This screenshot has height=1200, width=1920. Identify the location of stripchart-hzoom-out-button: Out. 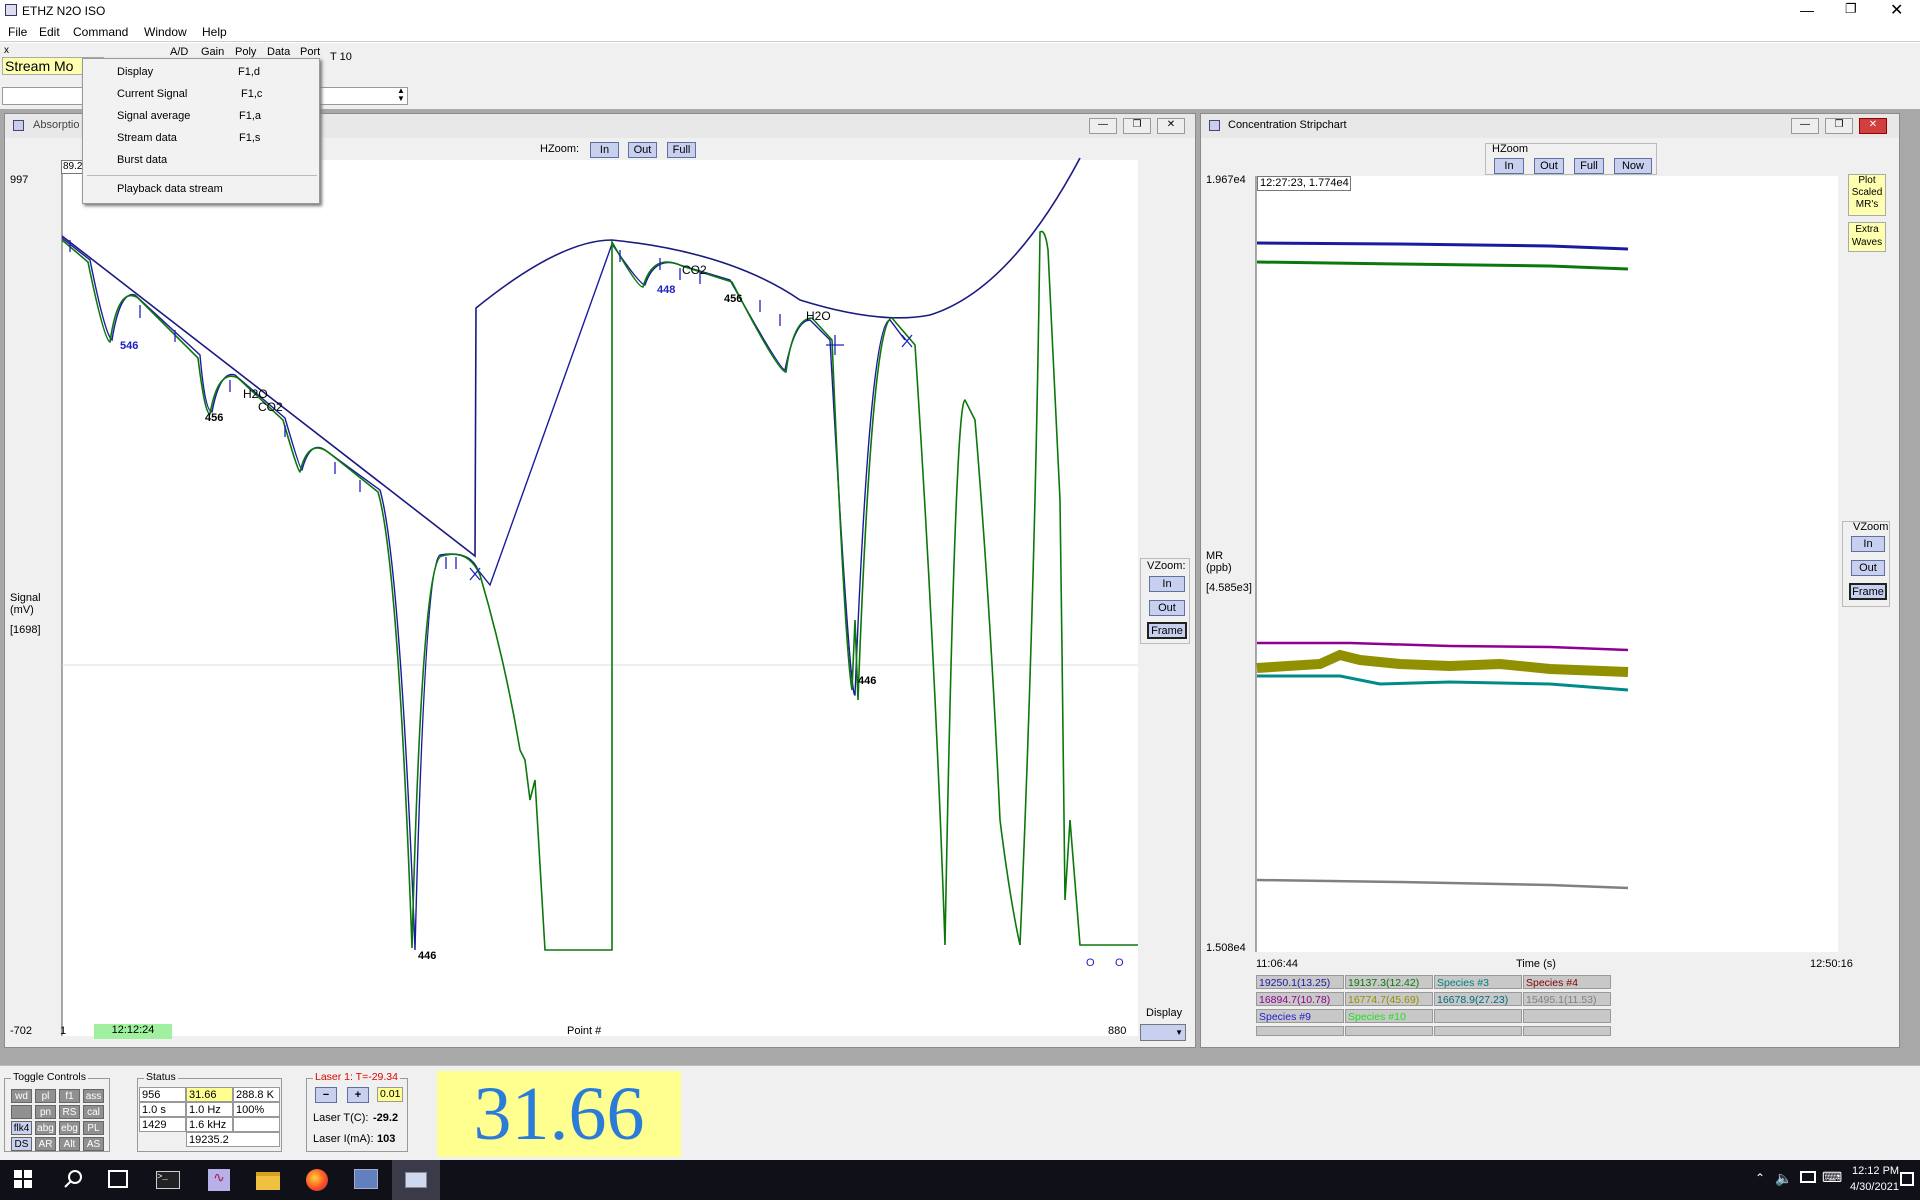
(1549, 166).